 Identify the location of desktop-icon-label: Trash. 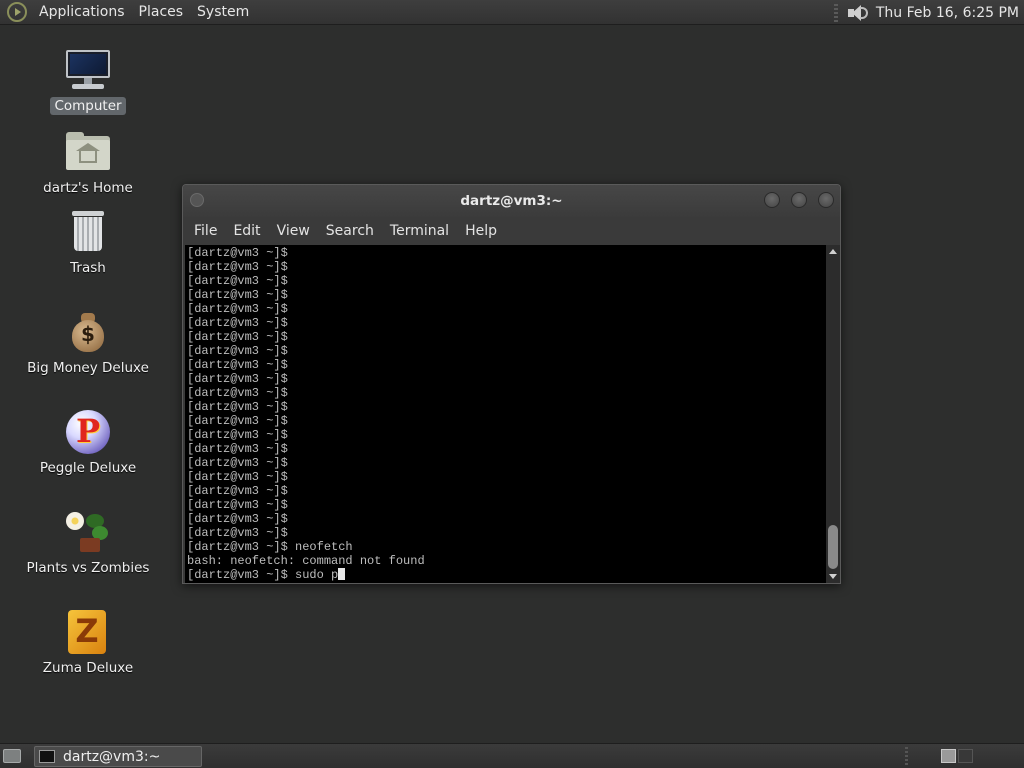
(88, 268).